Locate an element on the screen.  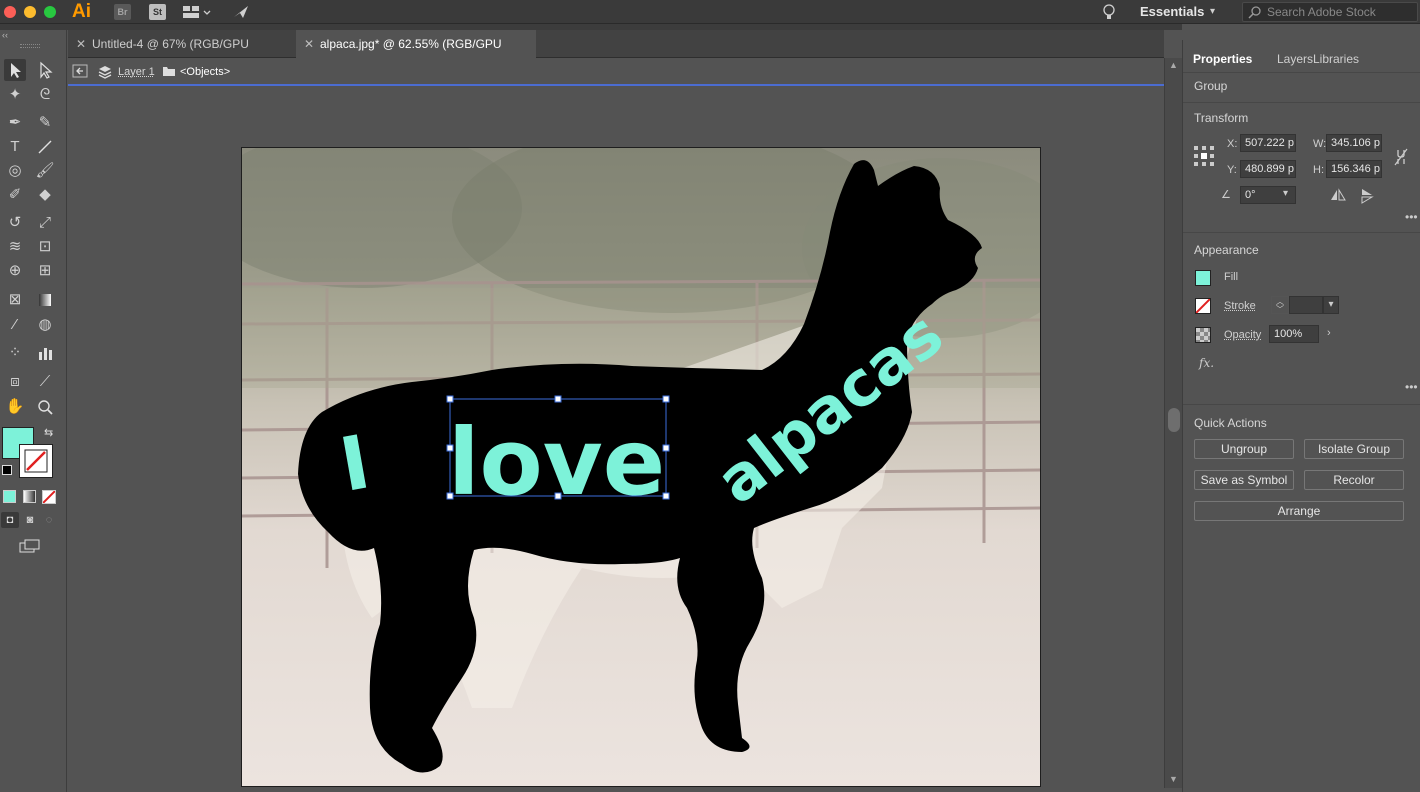
x-position-field: 507.222 p is located at coordinates (1268, 143).